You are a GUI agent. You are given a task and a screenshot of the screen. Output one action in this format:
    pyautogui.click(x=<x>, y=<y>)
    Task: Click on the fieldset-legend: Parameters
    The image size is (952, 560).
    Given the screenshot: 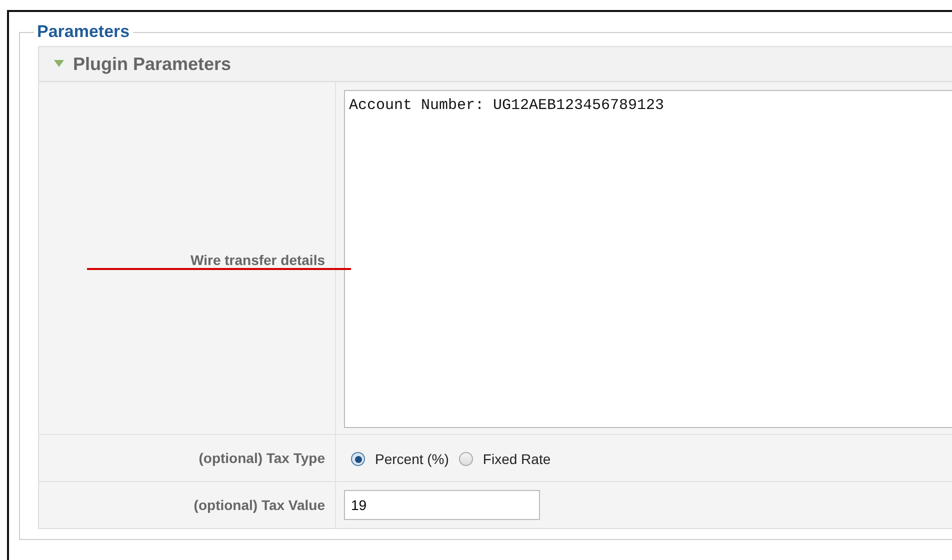 What is the action you would take?
    pyautogui.click(x=83, y=32)
    